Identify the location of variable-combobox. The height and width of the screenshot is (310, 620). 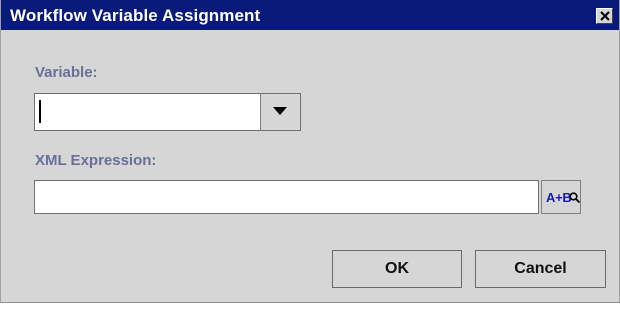
(167, 112).